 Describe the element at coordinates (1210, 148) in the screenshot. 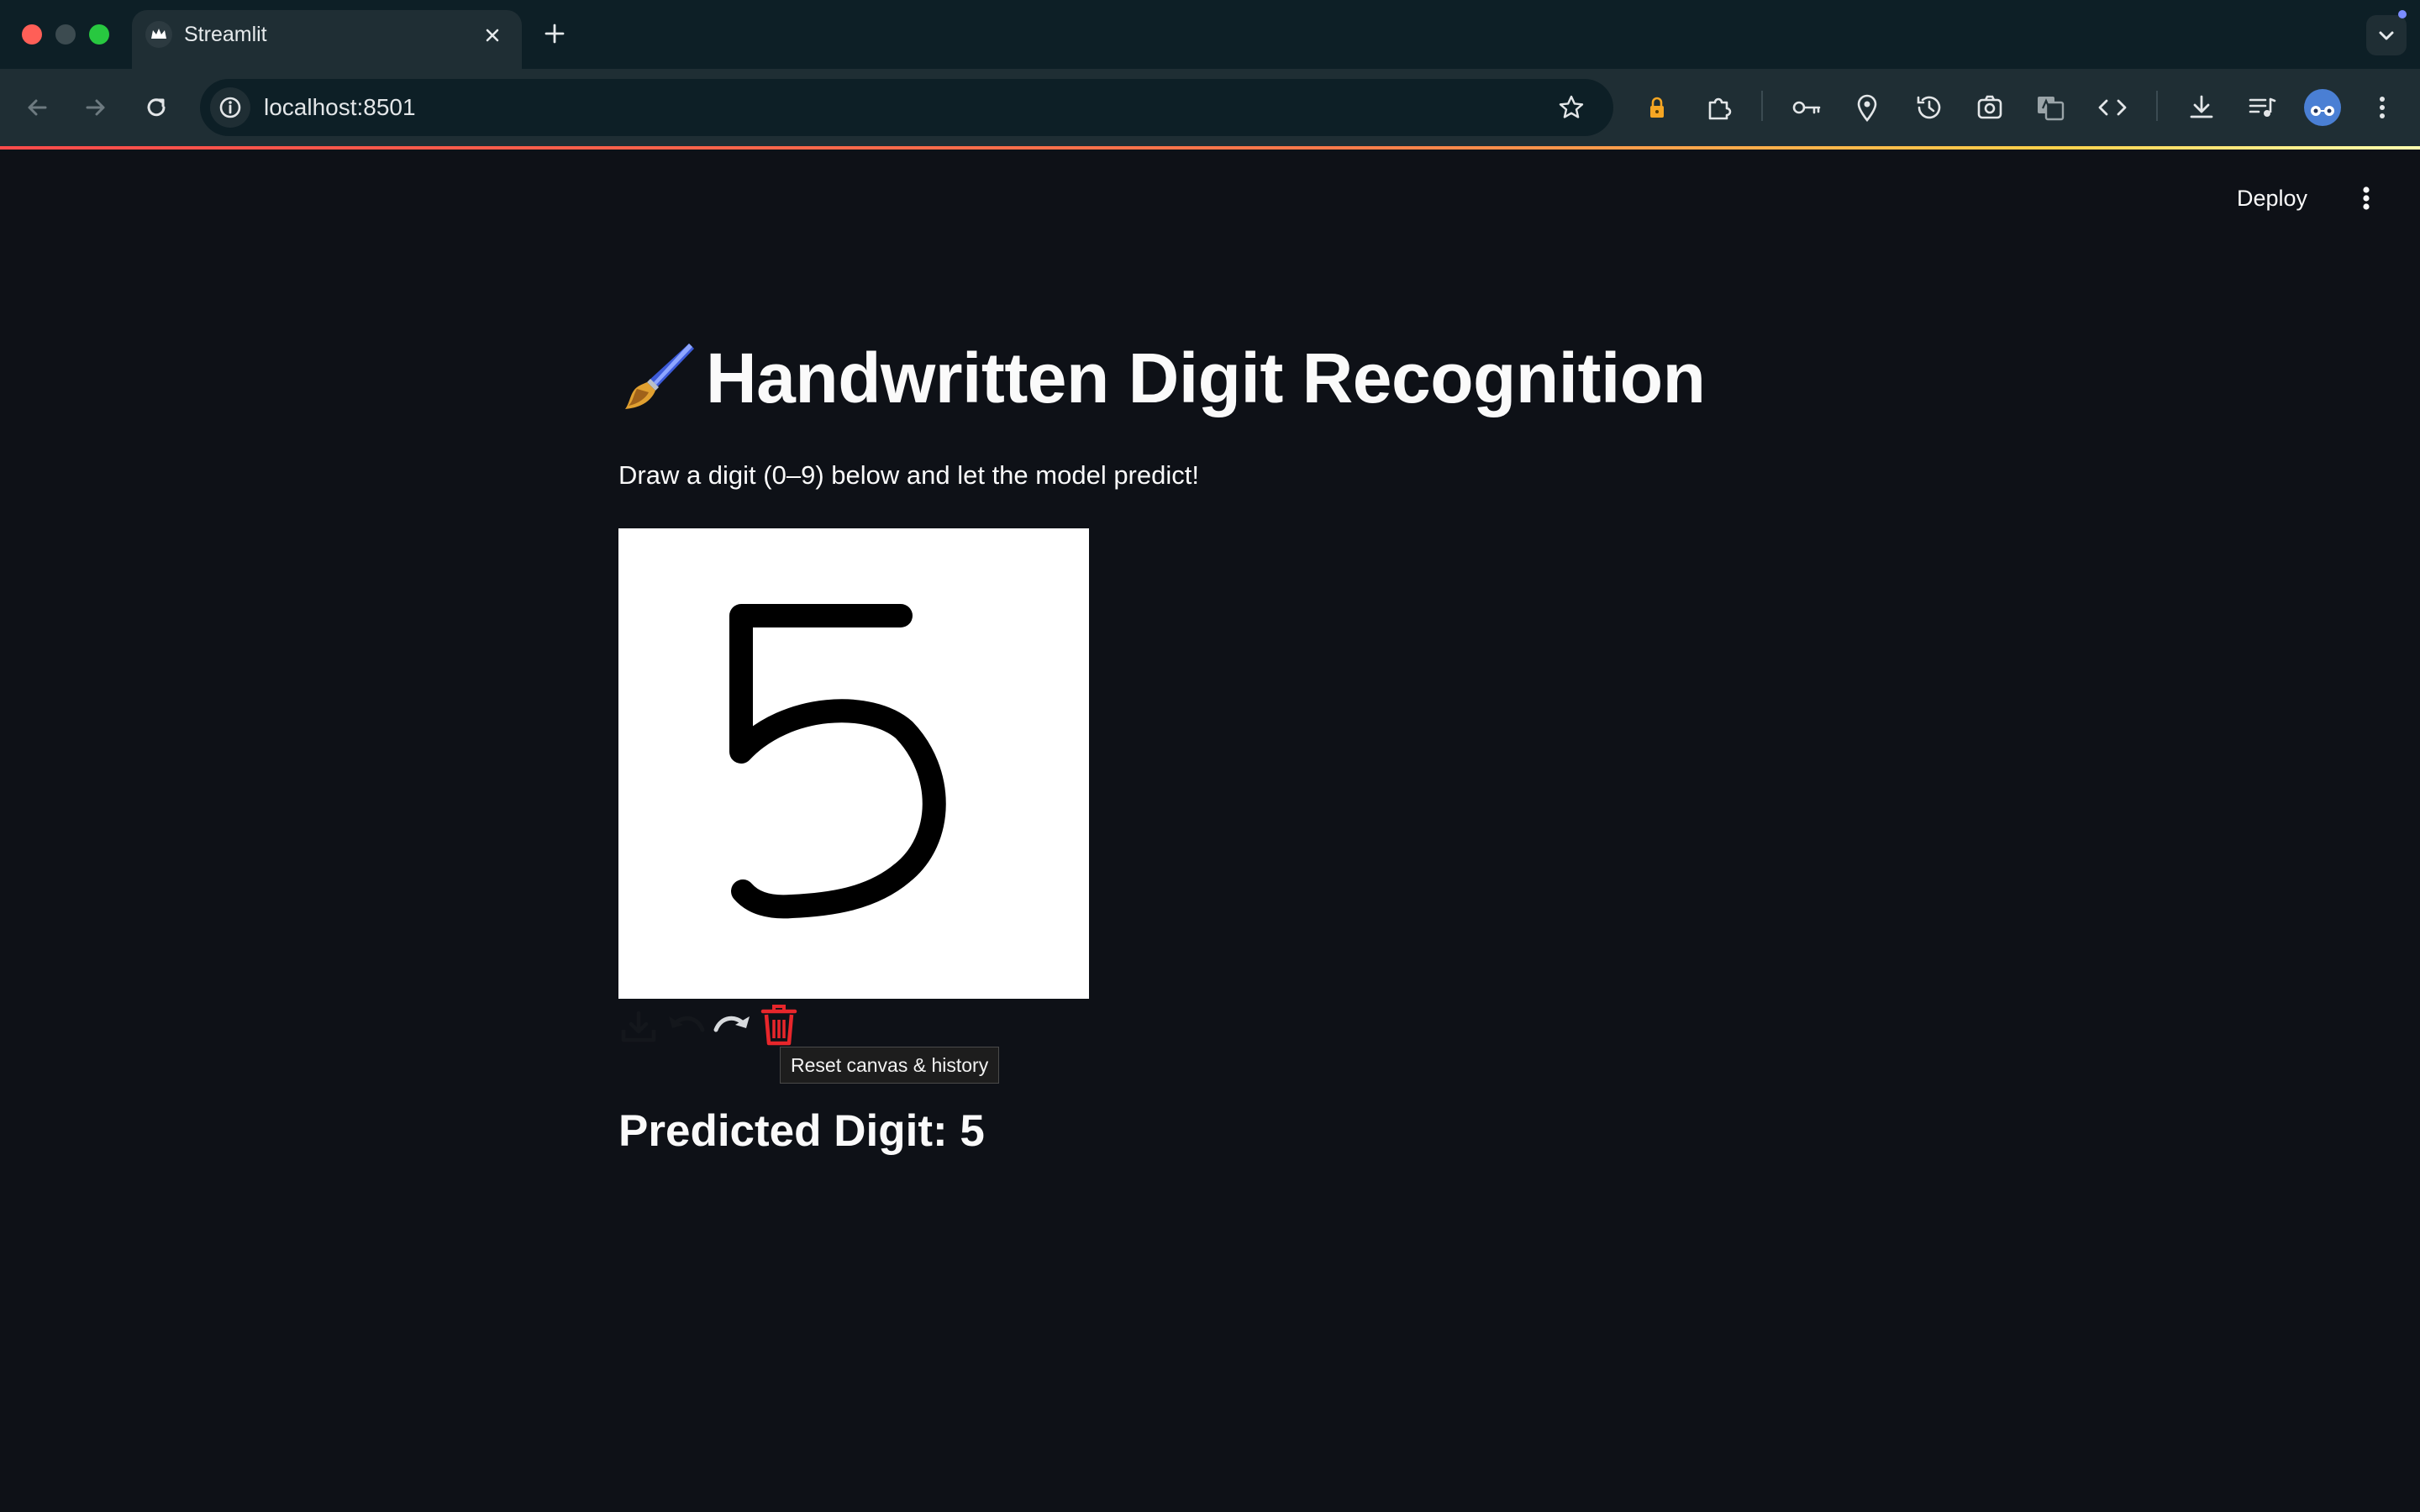

I see `streamlit-header-decoration` at that location.